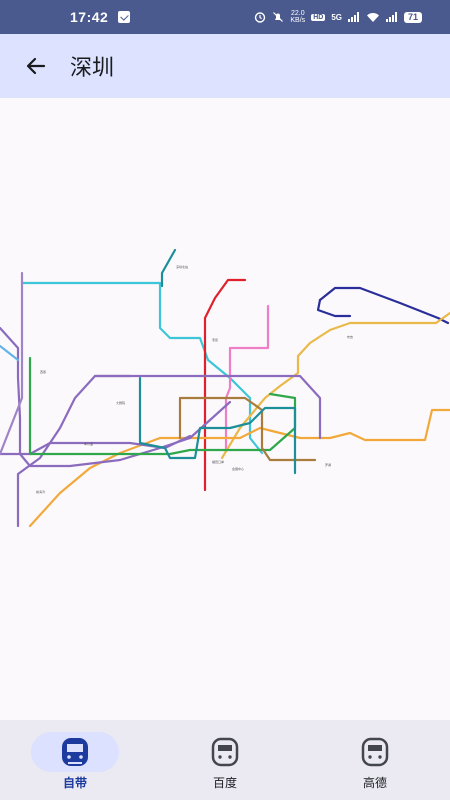  Describe the element at coordinates (88, 443) in the screenshot. I see `map-label-4: 车公庙` at that location.